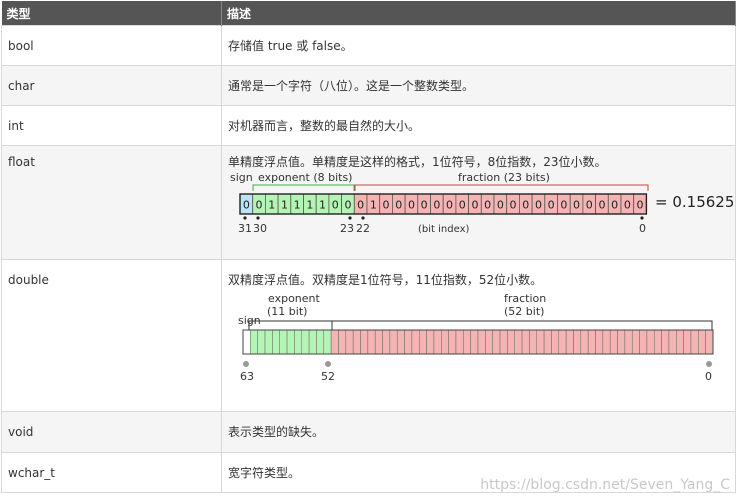  I want to click on desc-cell: 对机器而言，整数的最自然的大小。, so click(478, 125).